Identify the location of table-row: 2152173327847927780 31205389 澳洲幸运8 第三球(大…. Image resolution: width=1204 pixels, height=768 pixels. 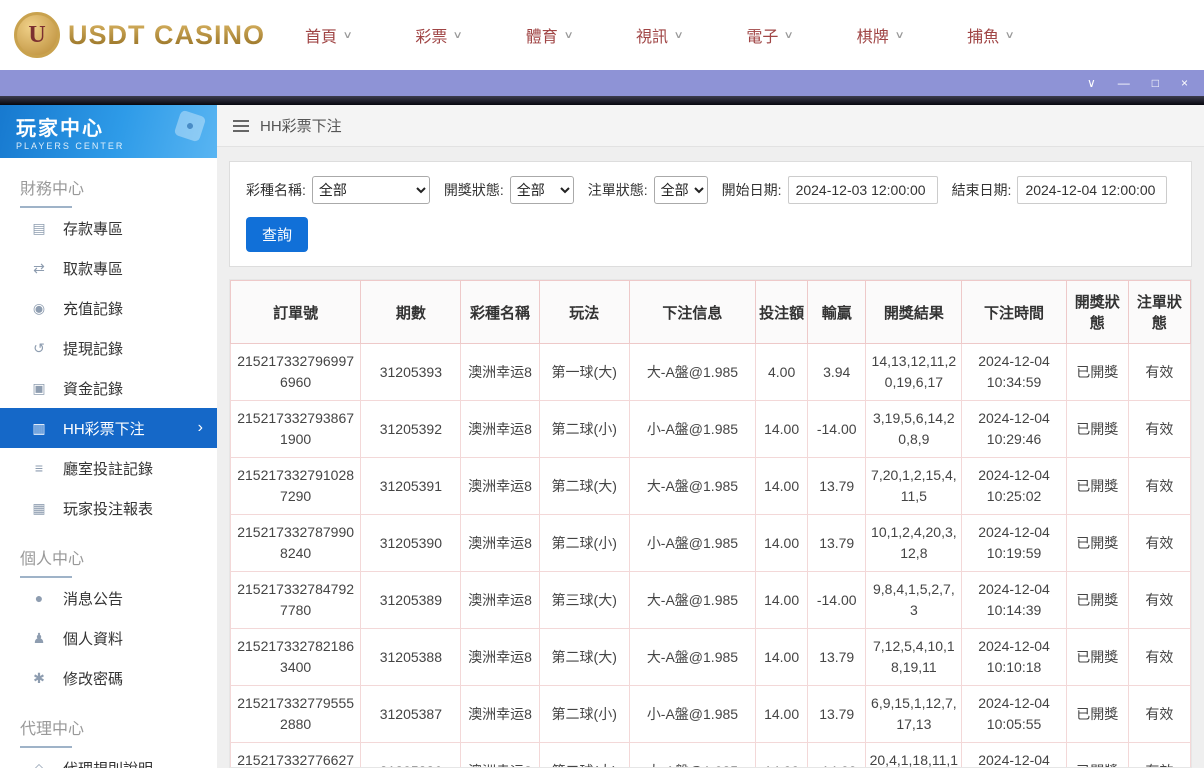
(710, 600).